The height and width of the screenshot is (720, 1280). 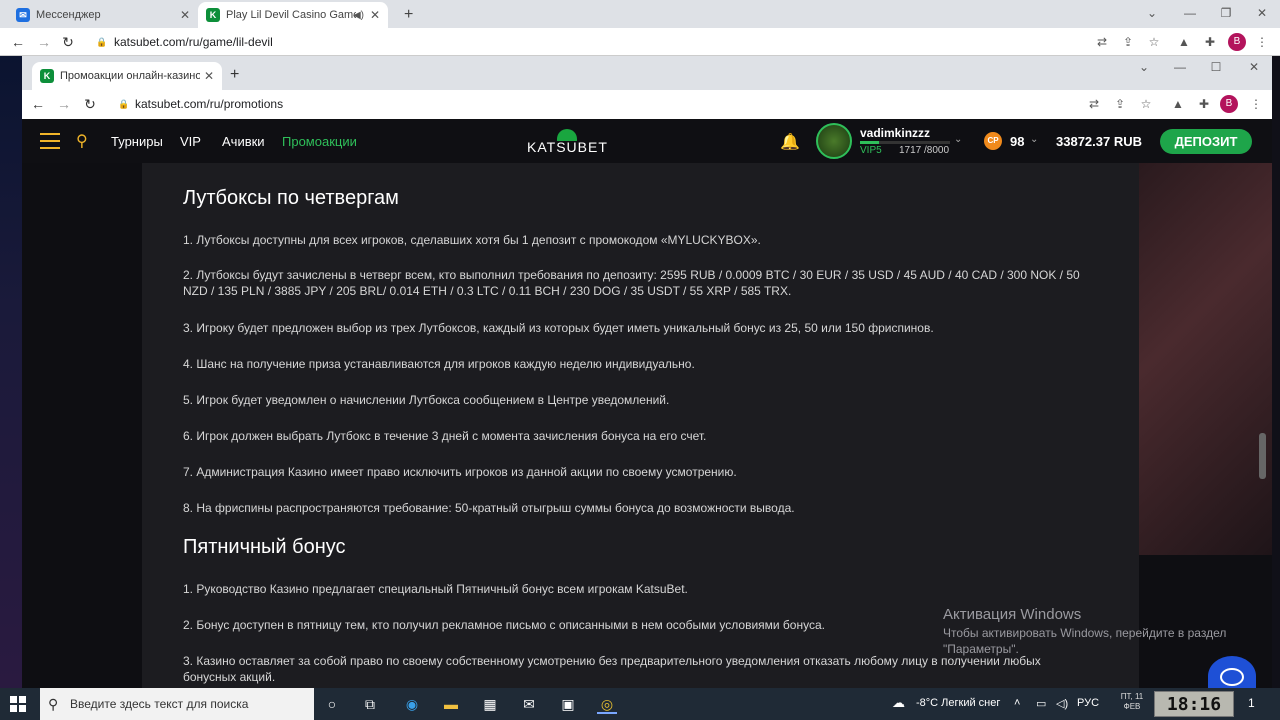 I want to click on coin-icon: CP, so click(x=993, y=141).